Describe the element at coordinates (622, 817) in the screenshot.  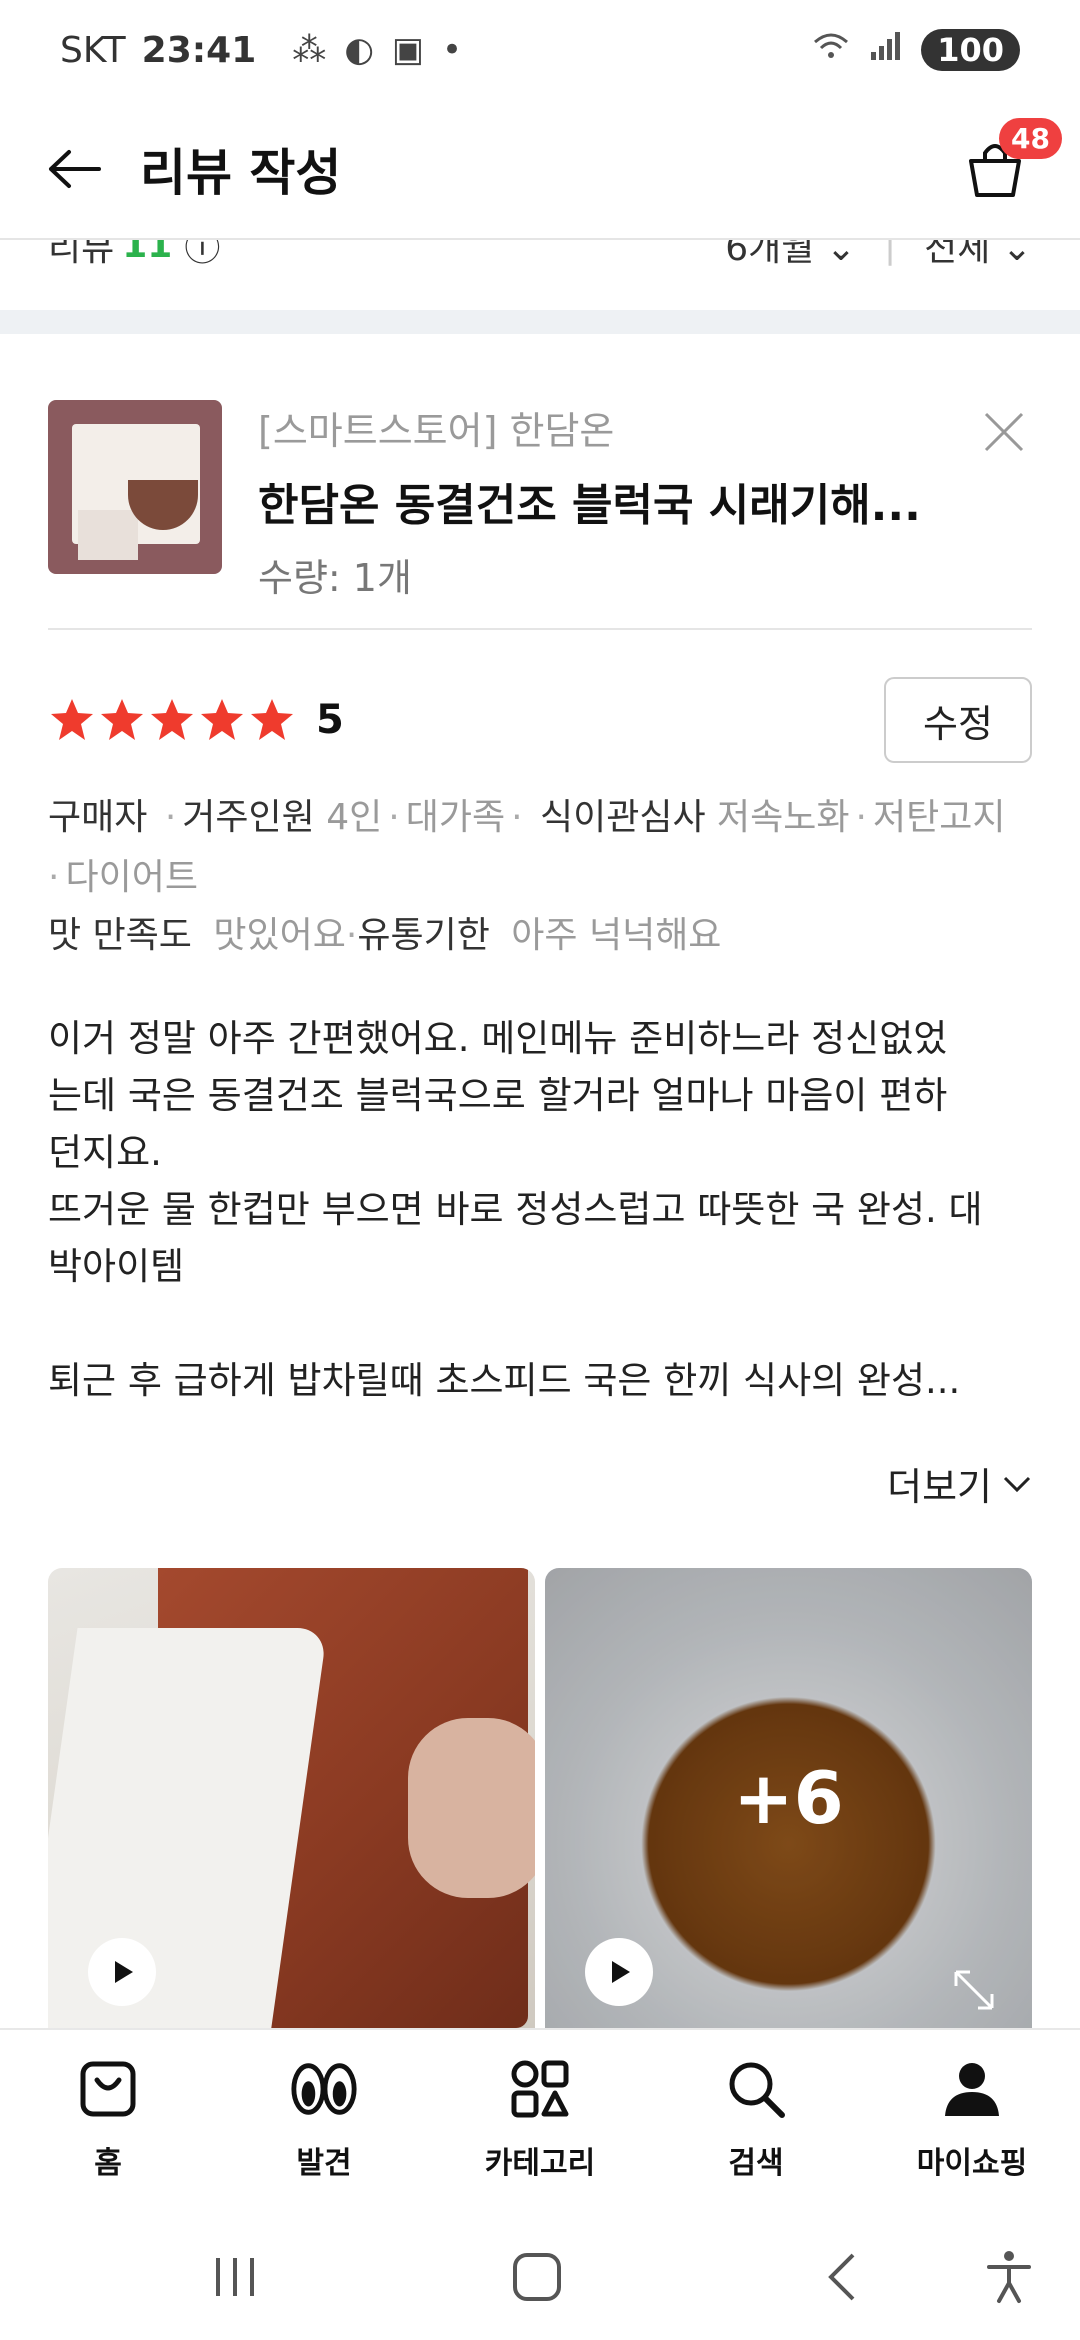
I see `diet-label: 식이관심사` at that location.